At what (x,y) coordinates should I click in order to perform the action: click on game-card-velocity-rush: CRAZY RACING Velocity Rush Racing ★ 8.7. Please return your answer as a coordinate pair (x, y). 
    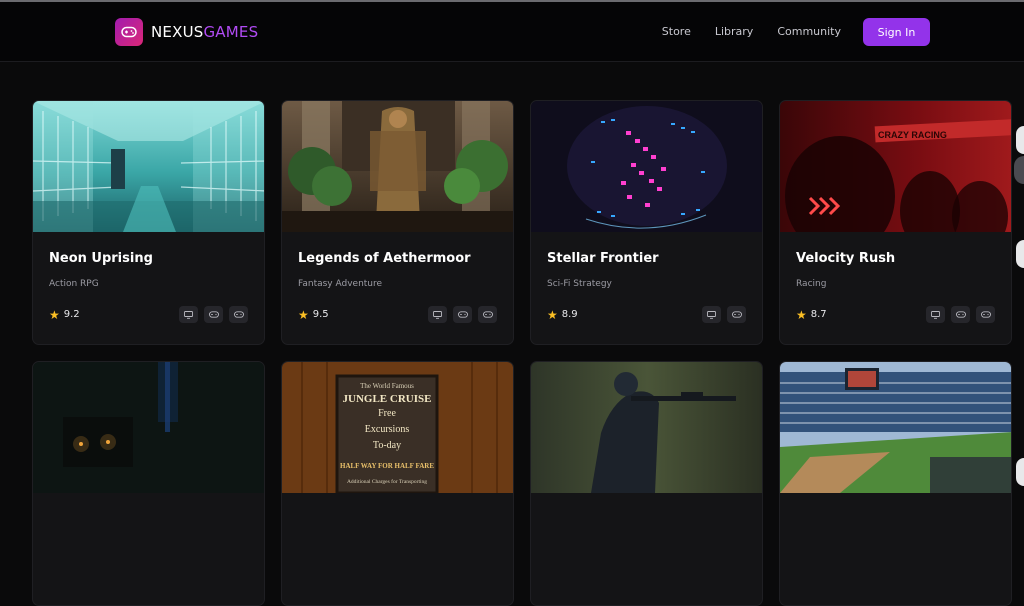
    Looking at the image, I should click on (895, 222).